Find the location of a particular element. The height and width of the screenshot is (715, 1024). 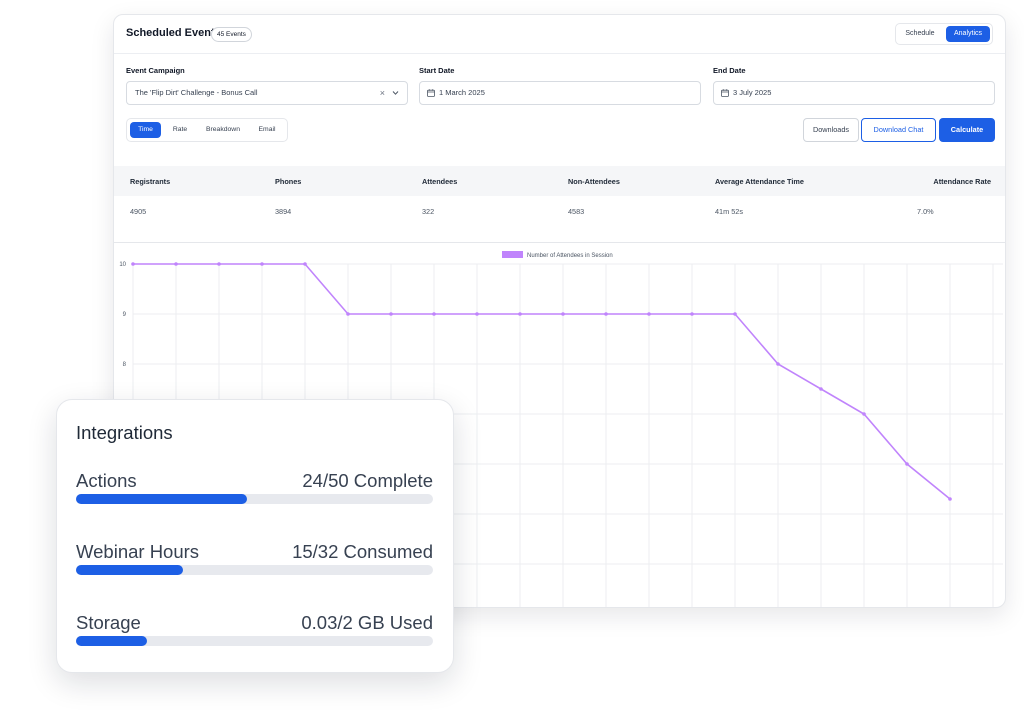

stats-column-header: Attendance Rate is located at coordinates (962, 181).